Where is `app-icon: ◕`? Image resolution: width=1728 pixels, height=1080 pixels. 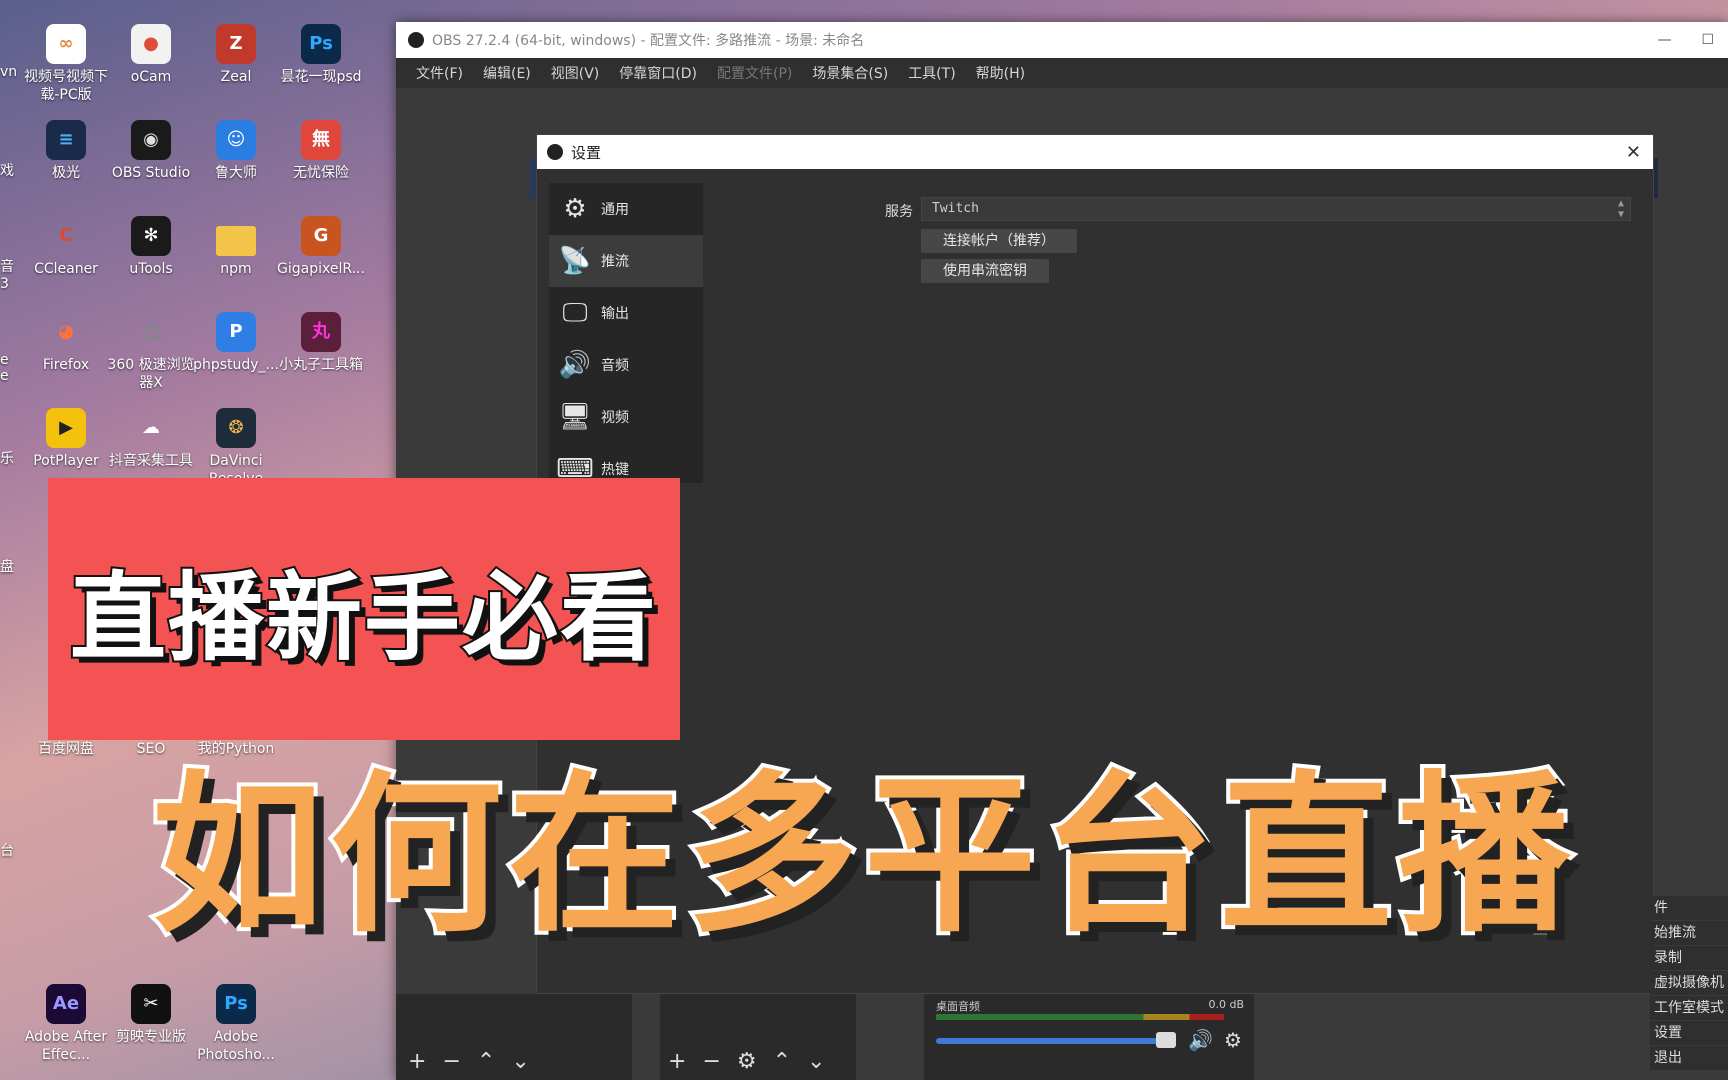 app-icon: ◕ is located at coordinates (66, 331).